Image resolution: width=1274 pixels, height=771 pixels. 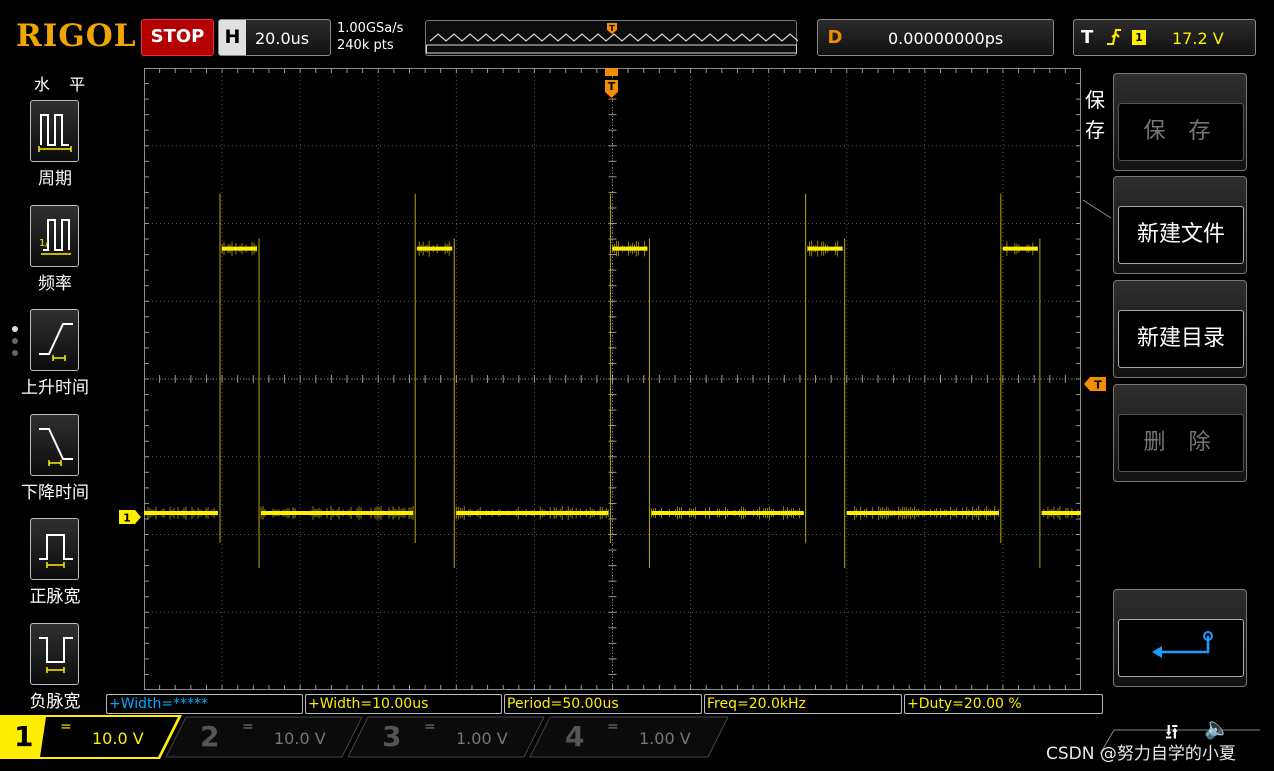 What do you see at coordinates (127, 518) in the screenshot?
I see `svg-text: 1` at bounding box center [127, 518].